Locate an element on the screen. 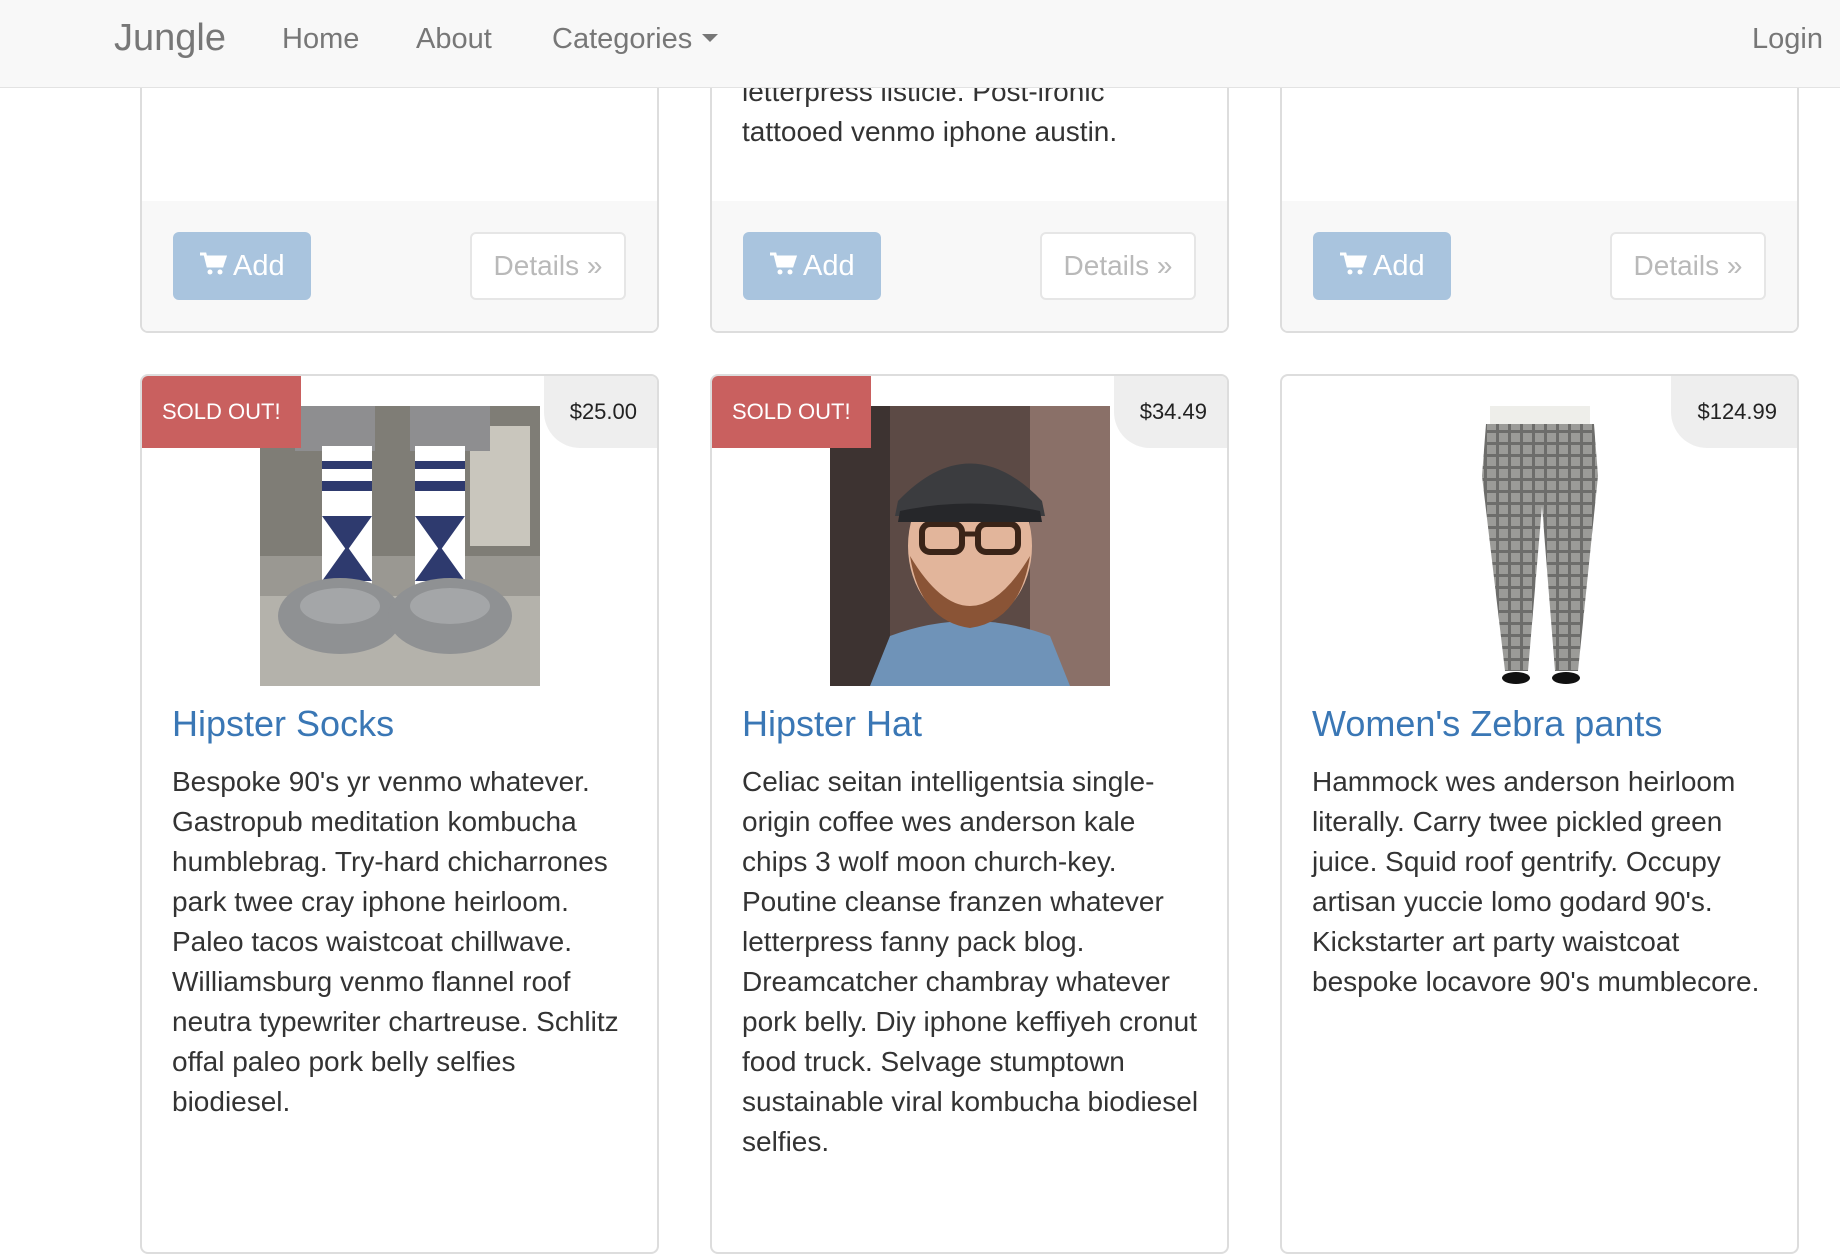 The height and width of the screenshot is (1254, 1840). product-image-hat is located at coordinates (970, 546).